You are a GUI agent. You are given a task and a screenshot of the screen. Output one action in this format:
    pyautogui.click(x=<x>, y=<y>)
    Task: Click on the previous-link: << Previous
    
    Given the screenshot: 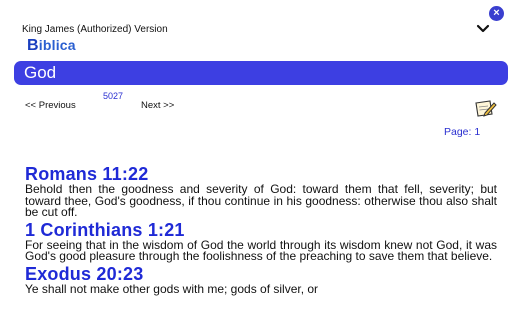 What is the action you would take?
    pyautogui.click(x=50, y=105)
    